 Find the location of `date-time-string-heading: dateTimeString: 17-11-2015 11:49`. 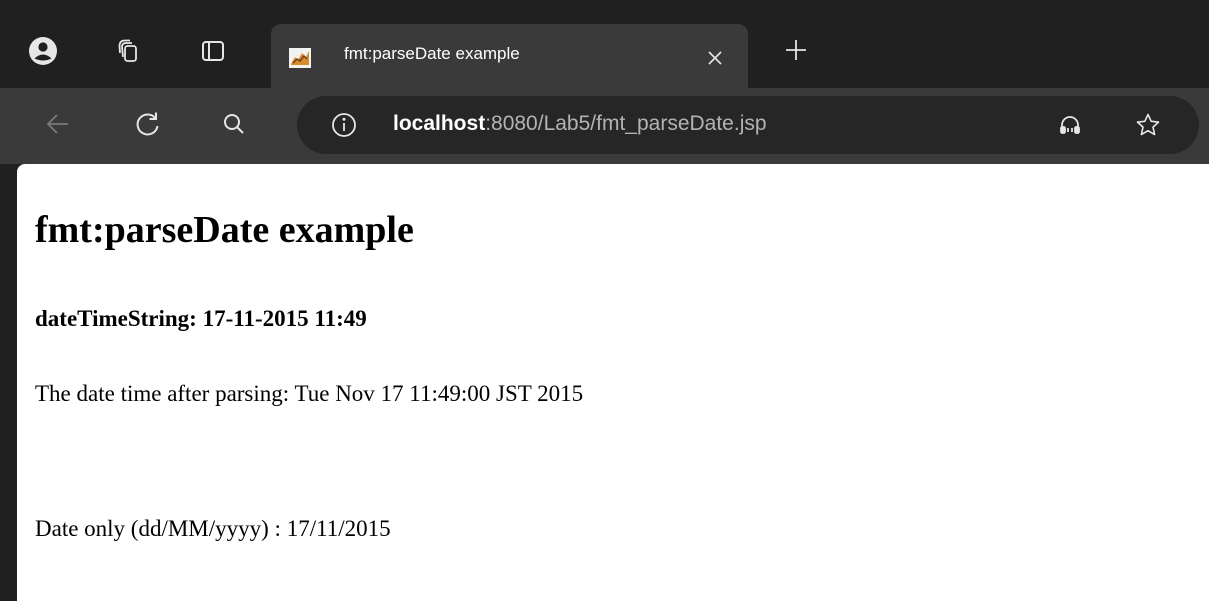

date-time-string-heading: dateTimeString: 17-11-2015 11:49 is located at coordinates (201, 318).